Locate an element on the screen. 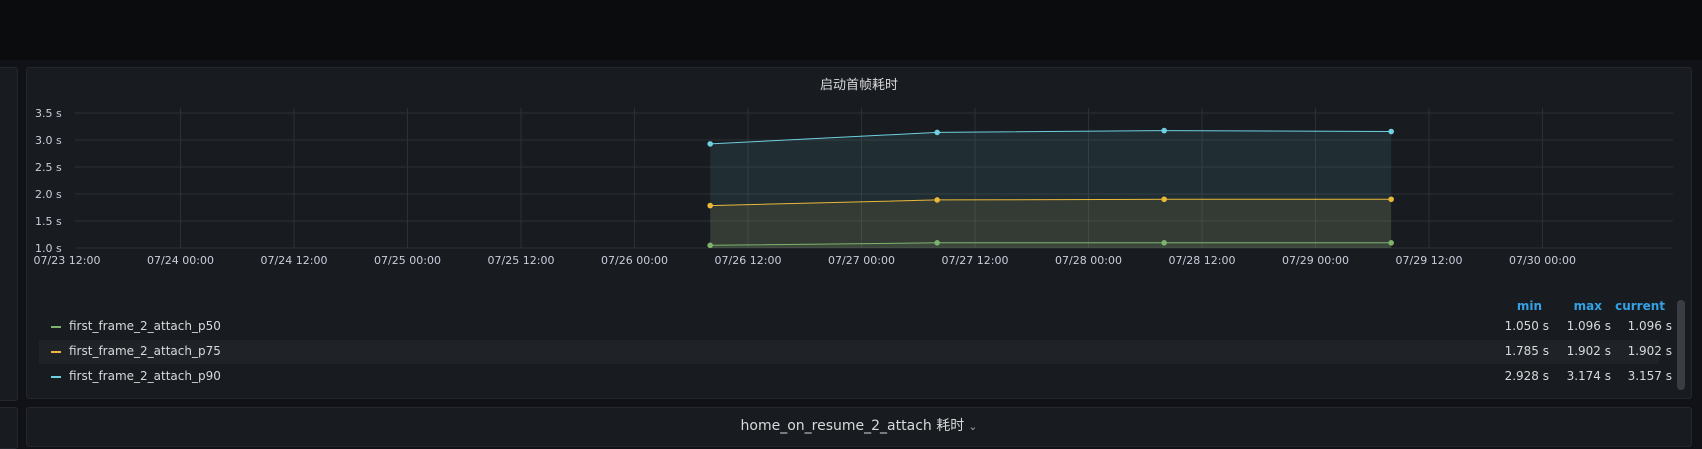 Image resolution: width=1702 pixels, height=449 pixels. legend-series-name: first_frame_2_attach_p90 is located at coordinates (145, 376).